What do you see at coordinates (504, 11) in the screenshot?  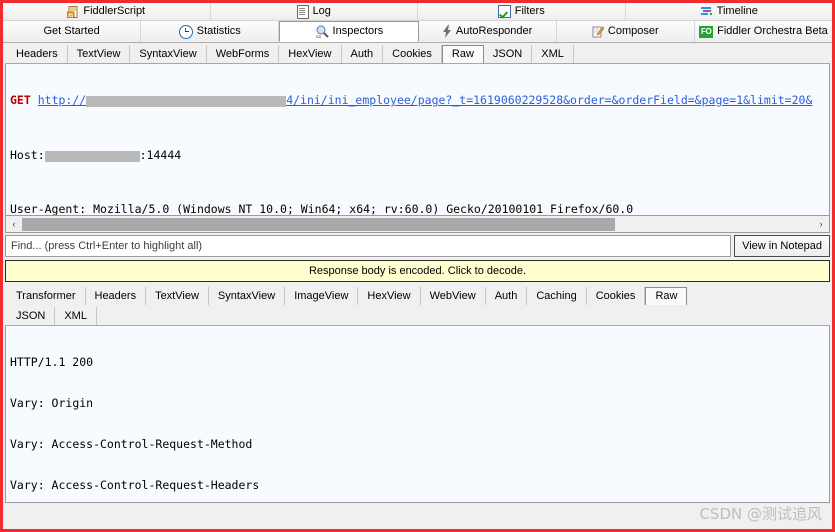 I see `filters-checkbox-icon` at bounding box center [504, 11].